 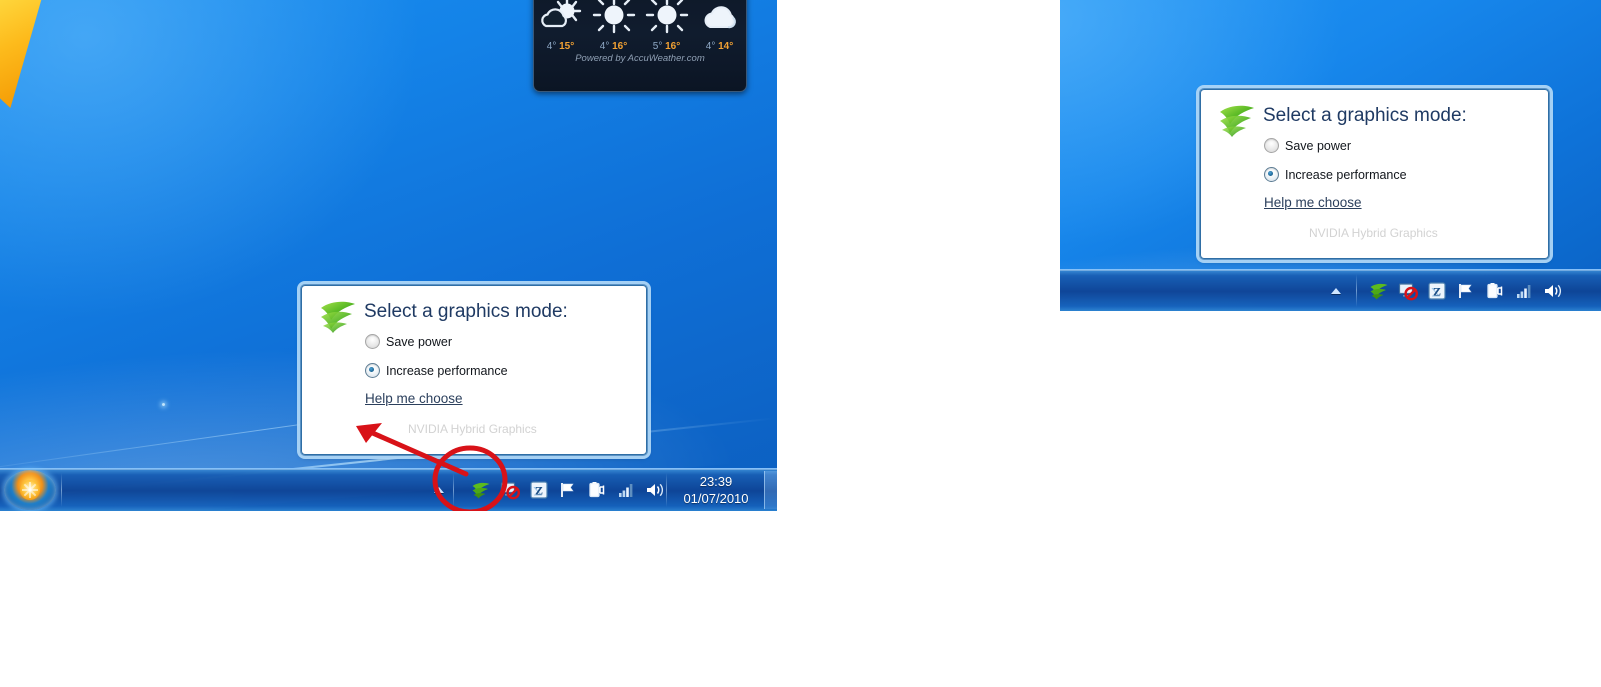 I want to click on clock-time: 23:39, so click(x=716, y=481).